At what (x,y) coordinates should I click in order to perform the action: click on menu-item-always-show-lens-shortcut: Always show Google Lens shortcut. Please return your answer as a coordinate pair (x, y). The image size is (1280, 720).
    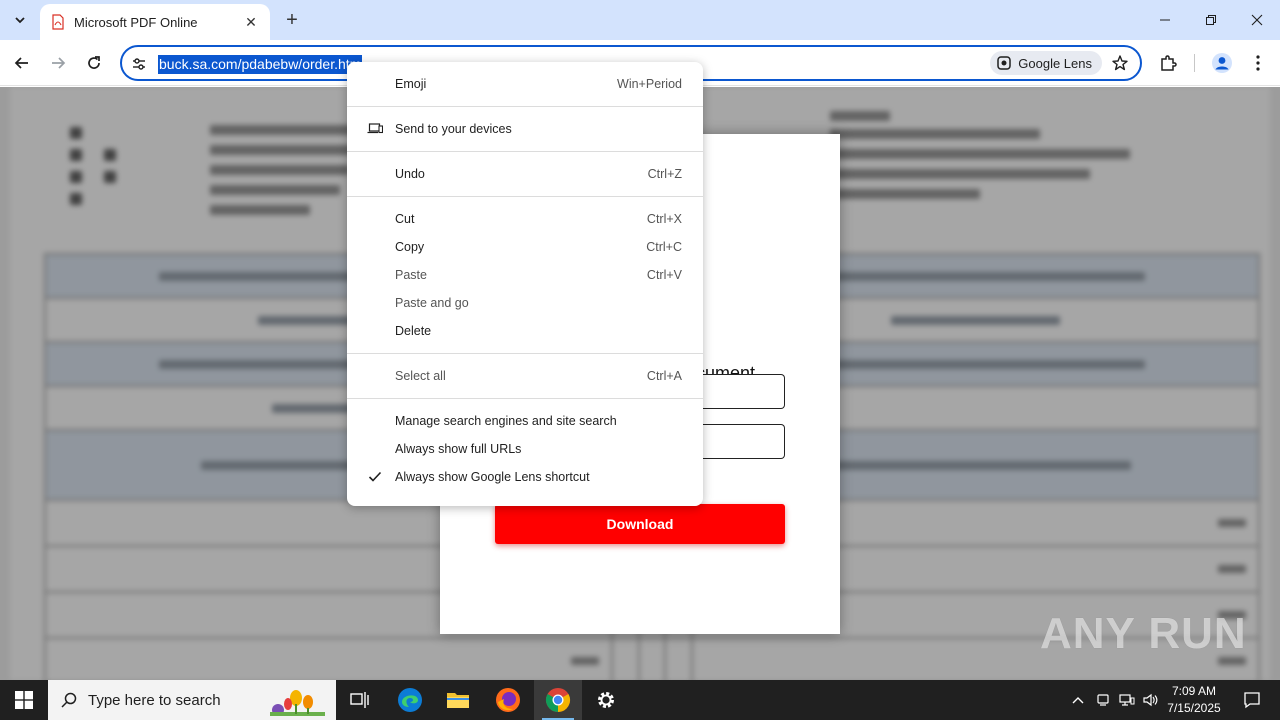
    Looking at the image, I should click on (525, 477).